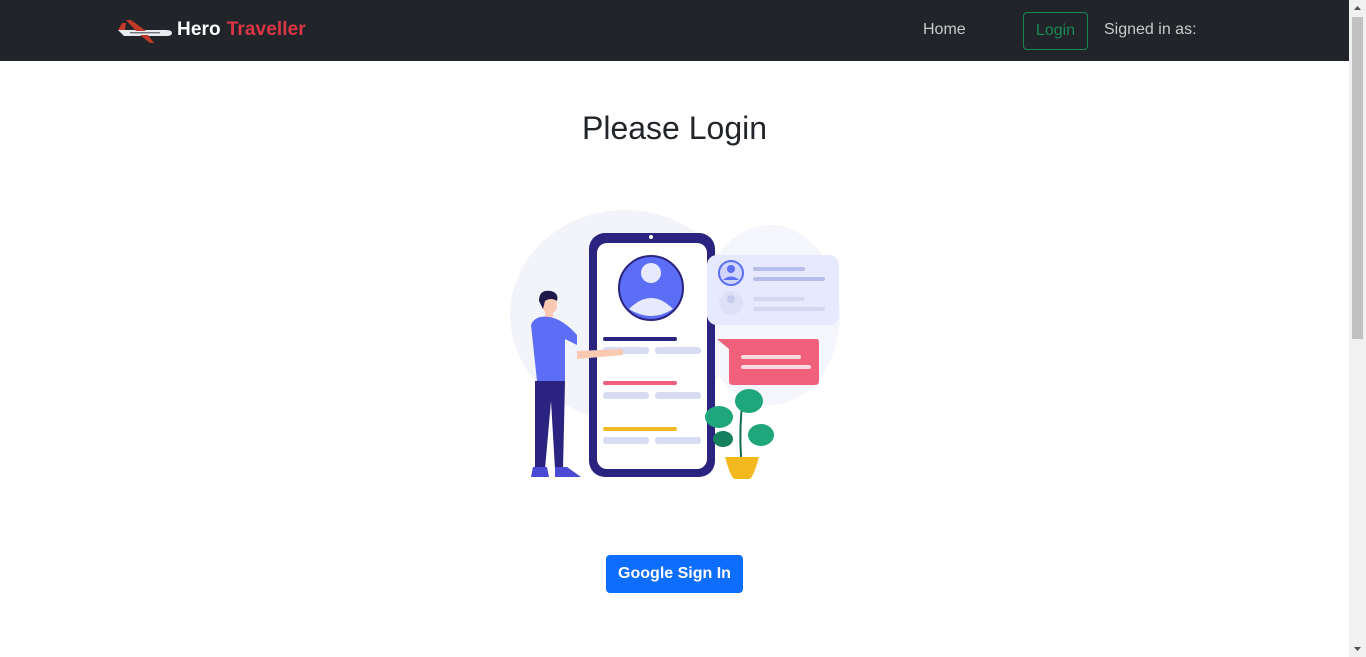  I want to click on vertical-scrollbar, so click(1357, 328).